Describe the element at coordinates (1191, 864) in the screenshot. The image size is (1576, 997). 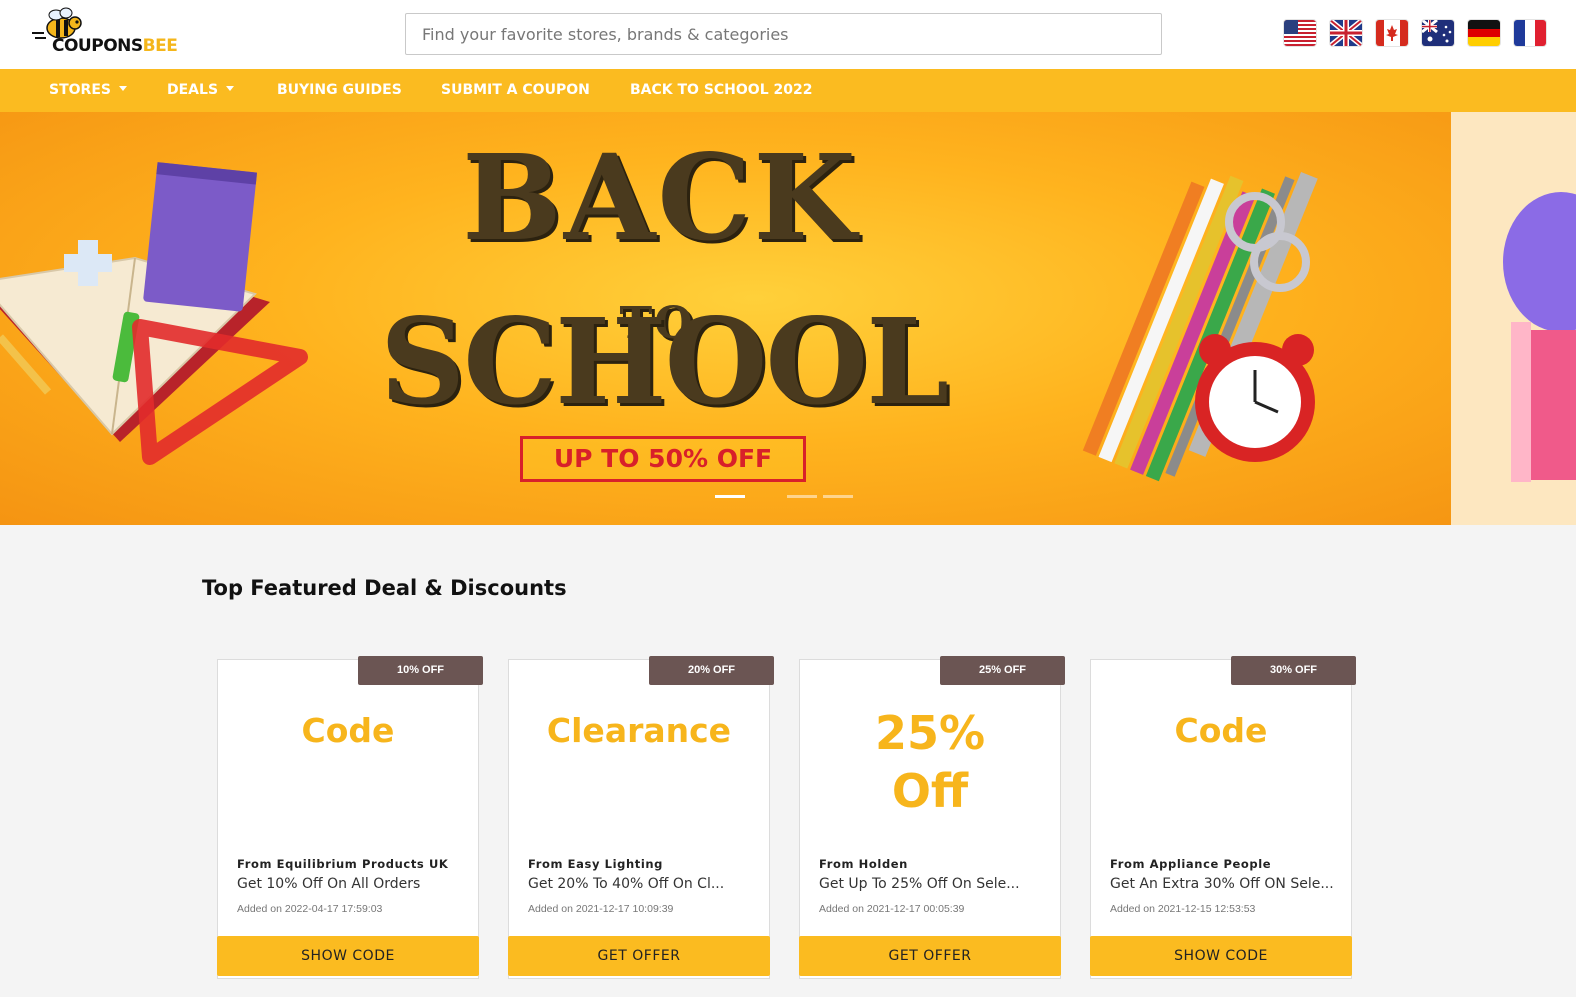
I see `deal-store: From Appliance People` at that location.